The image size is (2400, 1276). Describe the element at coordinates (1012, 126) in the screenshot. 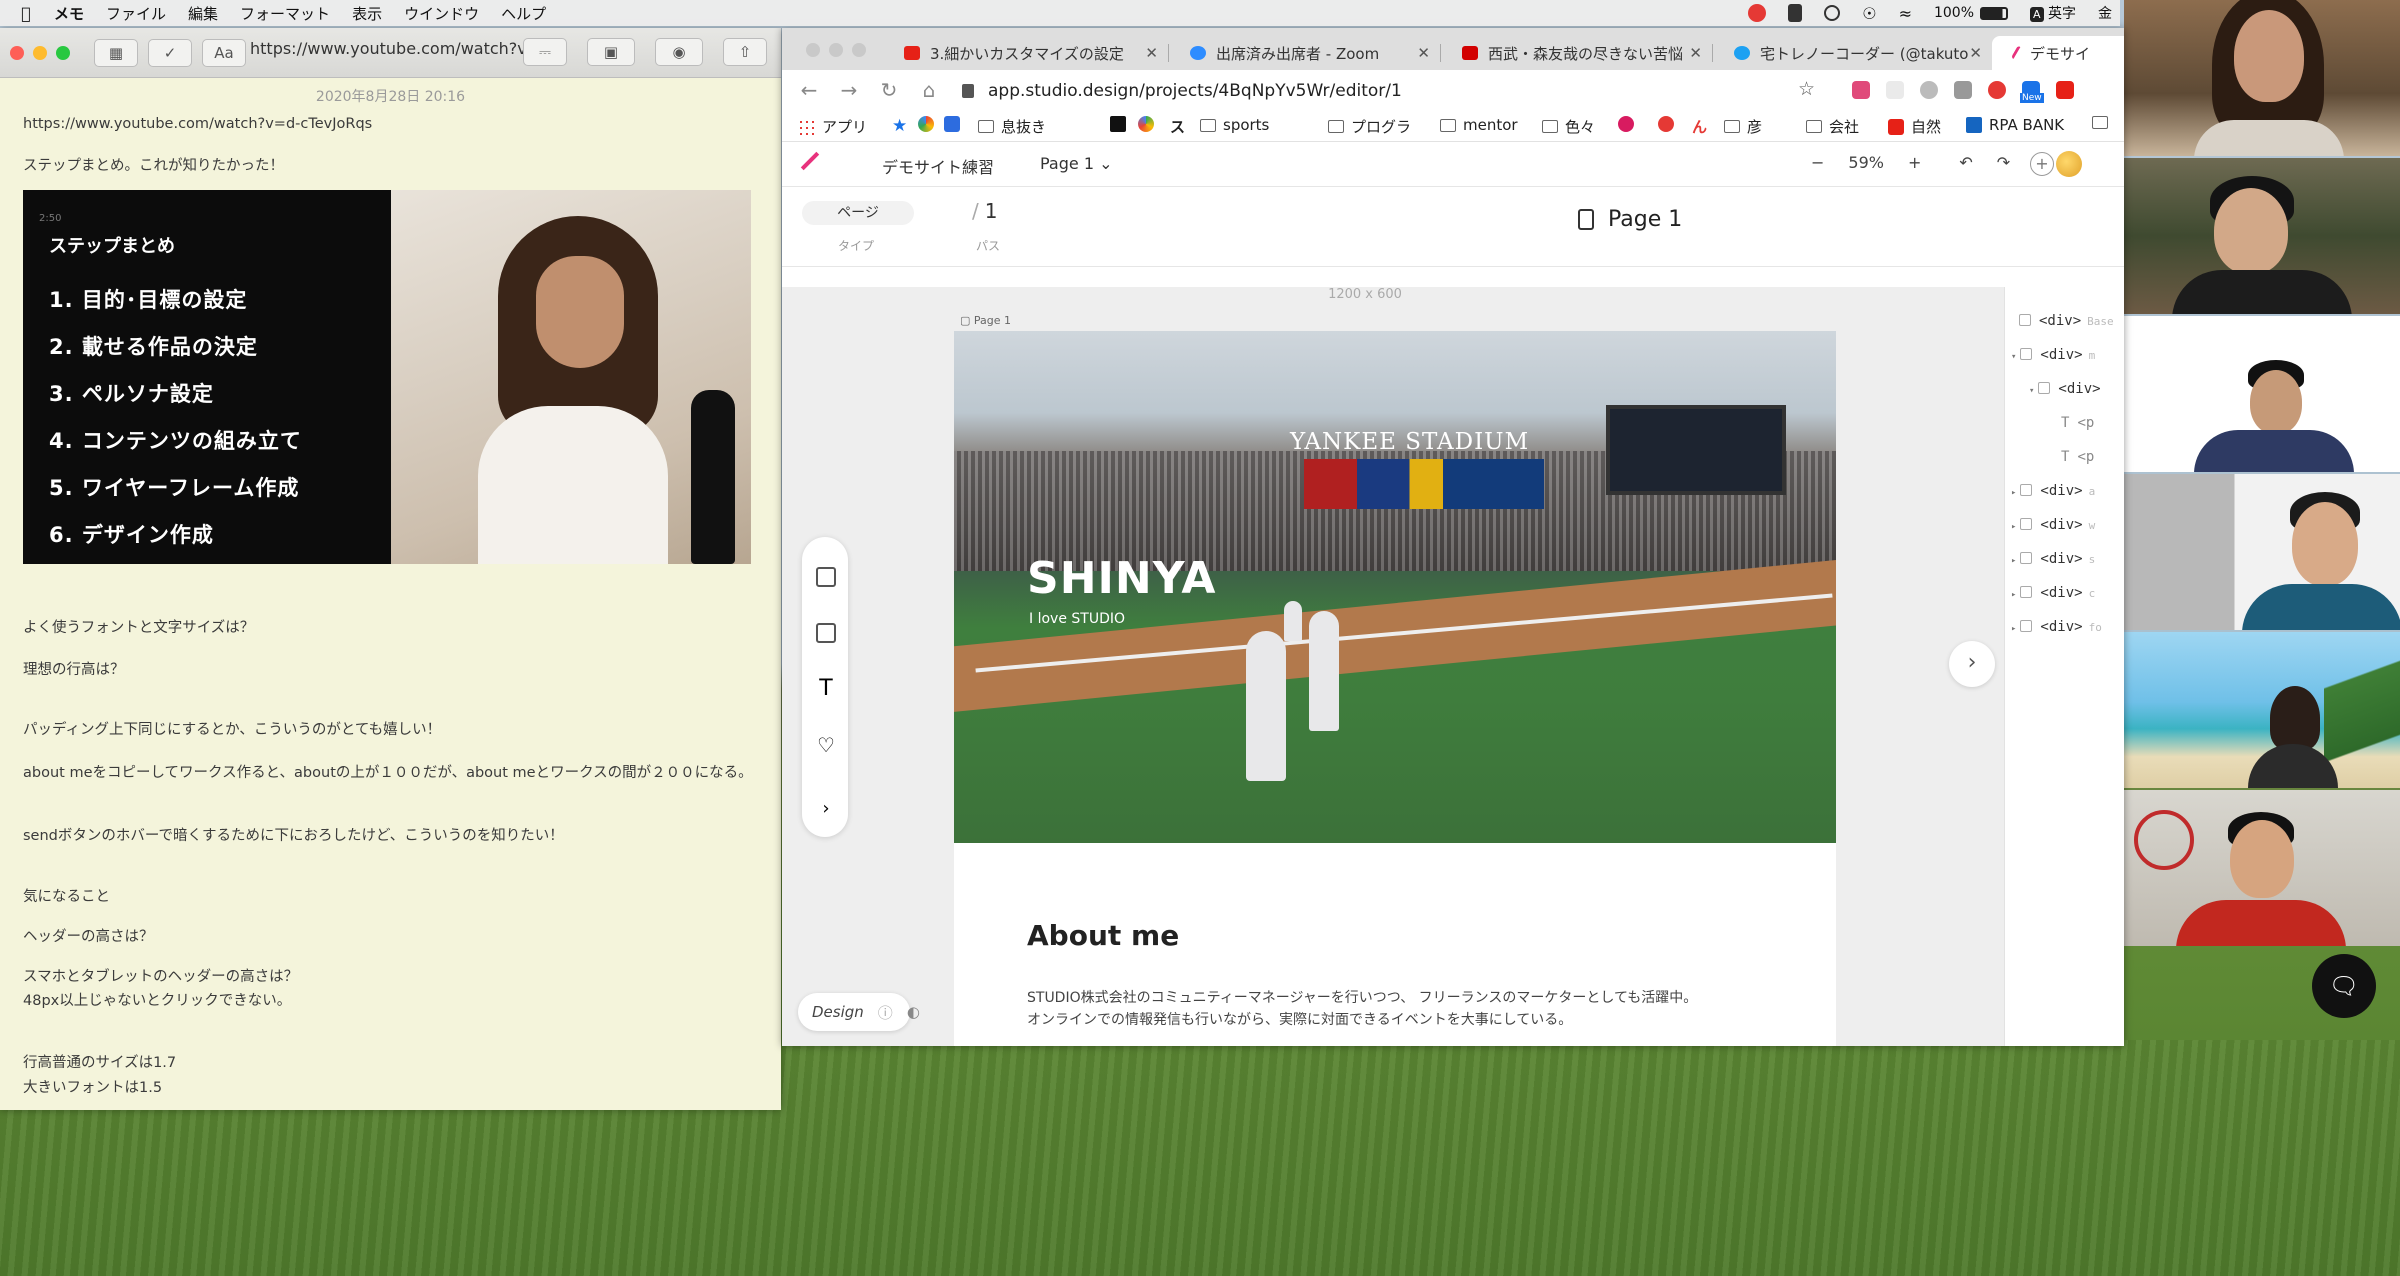

I see `bookmark-folder: 息抜き` at that location.